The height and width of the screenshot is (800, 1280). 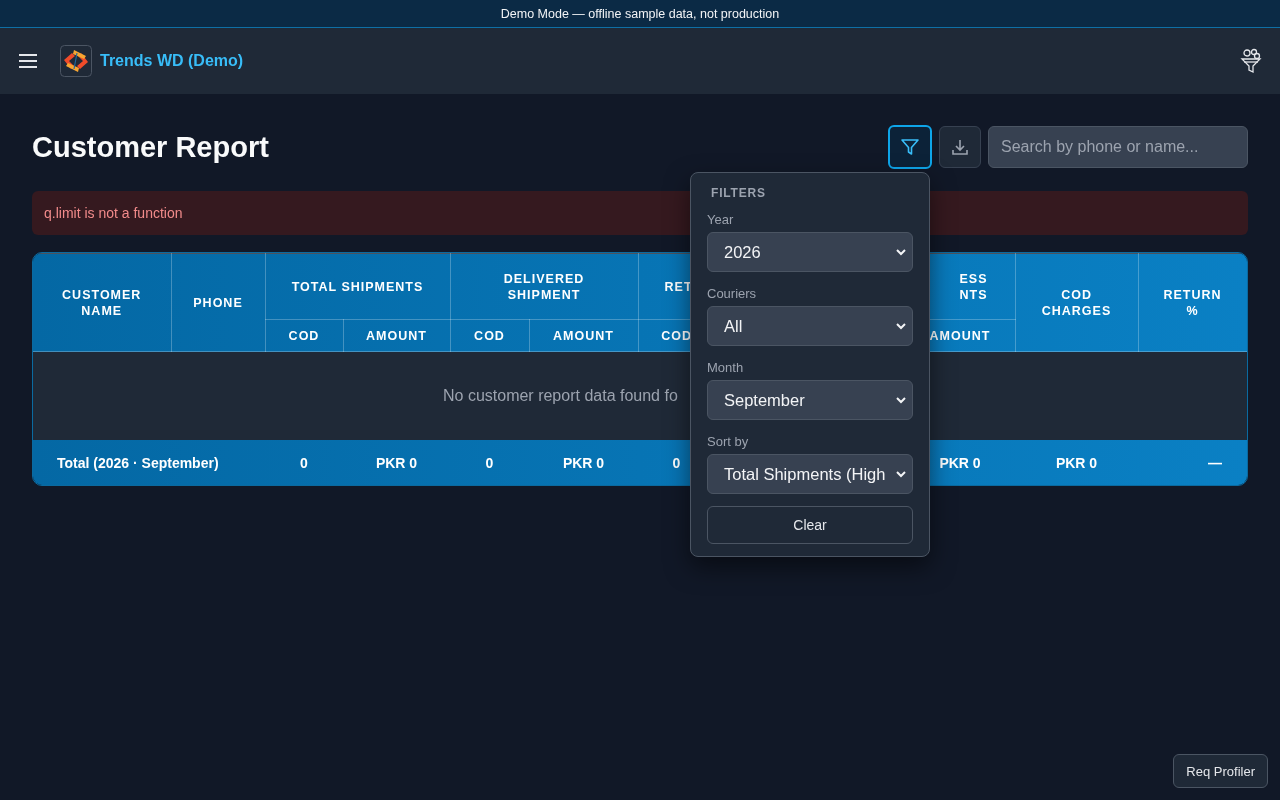 I want to click on download-icon, so click(x=960, y=147).